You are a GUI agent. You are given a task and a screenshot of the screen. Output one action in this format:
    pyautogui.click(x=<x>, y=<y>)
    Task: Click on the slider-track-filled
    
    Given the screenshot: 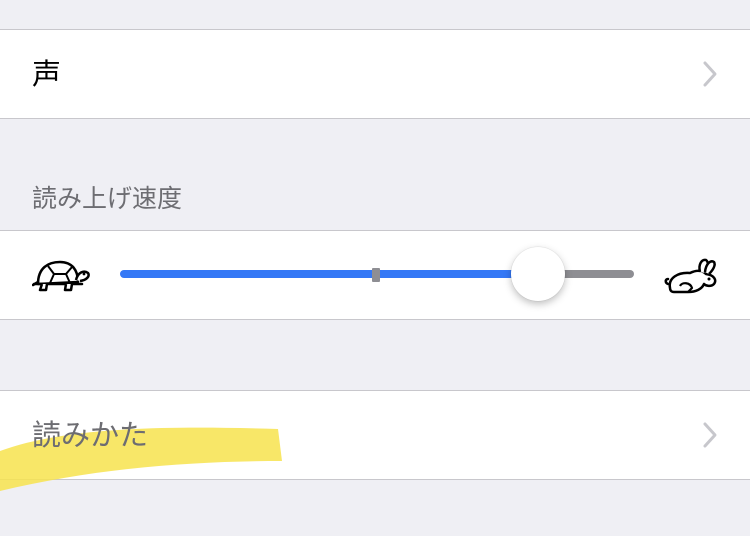 What is the action you would take?
    pyautogui.click(x=330, y=274)
    